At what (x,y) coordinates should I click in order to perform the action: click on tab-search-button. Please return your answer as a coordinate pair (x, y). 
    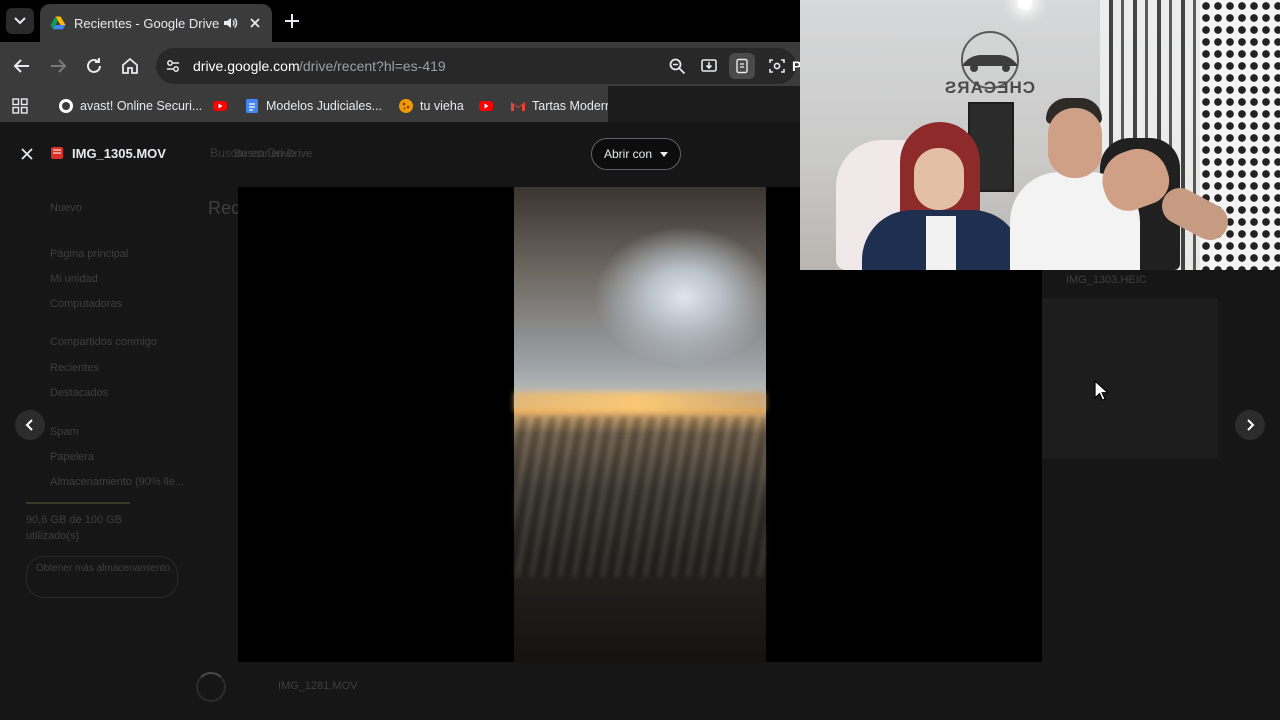
    Looking at the image, I should click on (20, 21).